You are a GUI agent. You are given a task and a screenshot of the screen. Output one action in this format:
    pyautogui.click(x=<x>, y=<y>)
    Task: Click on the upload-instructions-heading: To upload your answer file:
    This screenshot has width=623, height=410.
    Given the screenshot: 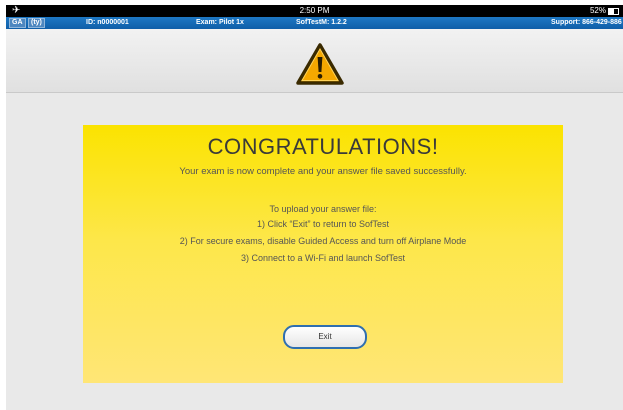 What is the action you would take?
    pyautogui.click(x=323, y=209)
    